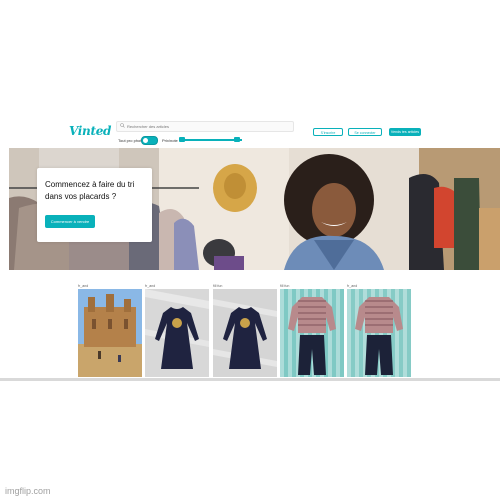 The height and width of the screenshot is (500, 500). I want to click on vinted-logo: Vinted, so click(90, 131).